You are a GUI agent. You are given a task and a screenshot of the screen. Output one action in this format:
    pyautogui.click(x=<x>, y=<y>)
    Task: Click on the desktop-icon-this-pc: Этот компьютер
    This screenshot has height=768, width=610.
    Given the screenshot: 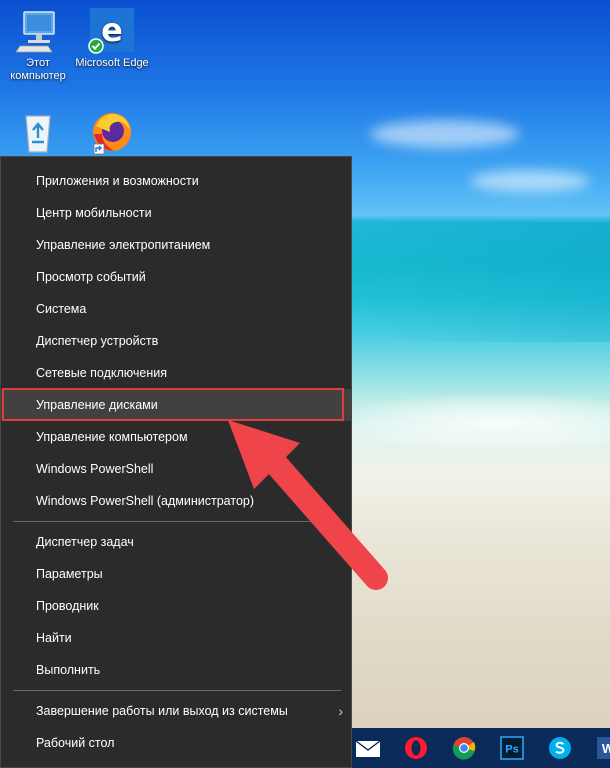 What is the action you would take?
    pyautogui.click(x=38, y=44)
    